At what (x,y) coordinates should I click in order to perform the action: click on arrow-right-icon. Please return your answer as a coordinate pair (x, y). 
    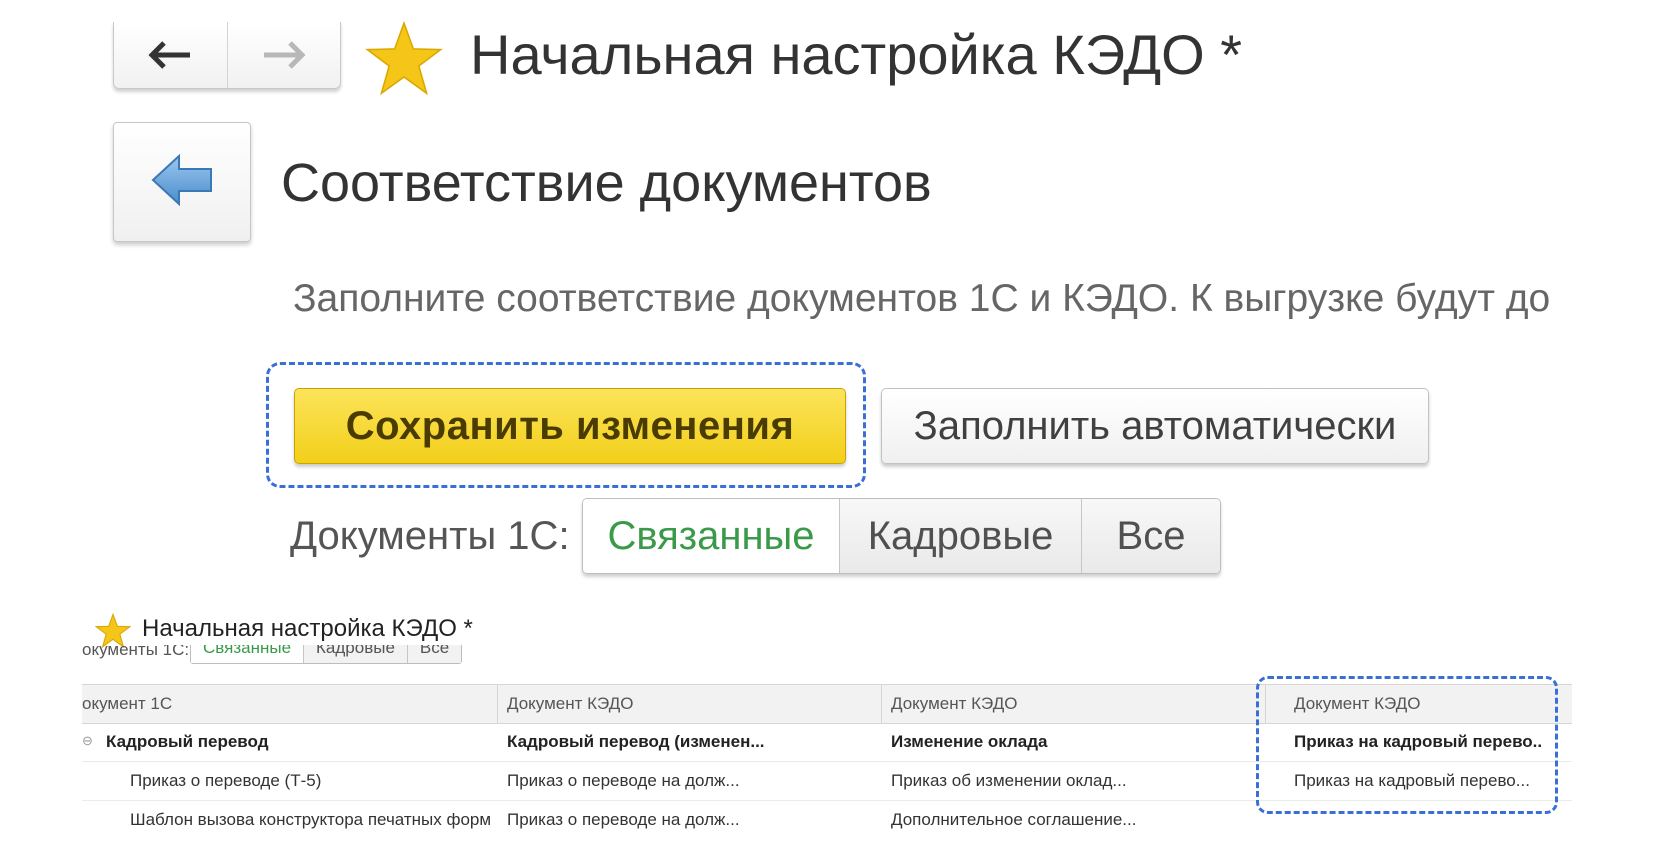
    Looking at the image, I should click on (284, 55).